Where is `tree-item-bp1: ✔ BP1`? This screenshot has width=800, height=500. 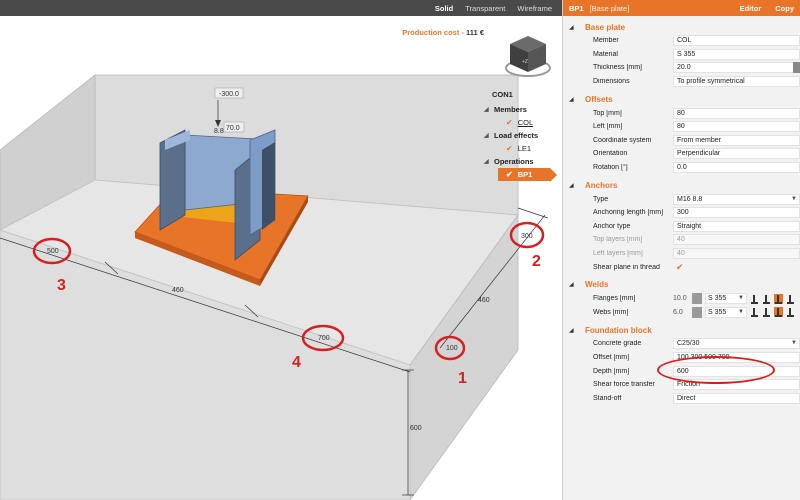
tree-item-bp1: ✔ BP1 is located at coordinates (527, 175).